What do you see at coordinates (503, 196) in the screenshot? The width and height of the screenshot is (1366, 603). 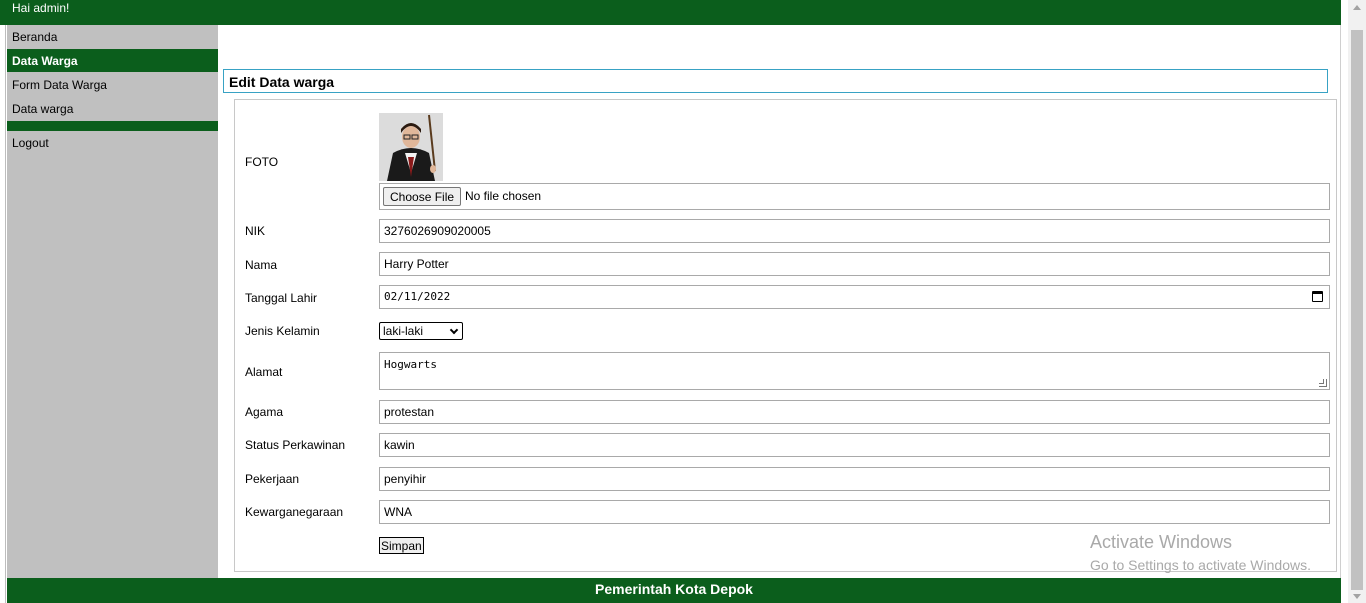 I see `file-status-text: No file chosen` at bounding box center [503, 196].